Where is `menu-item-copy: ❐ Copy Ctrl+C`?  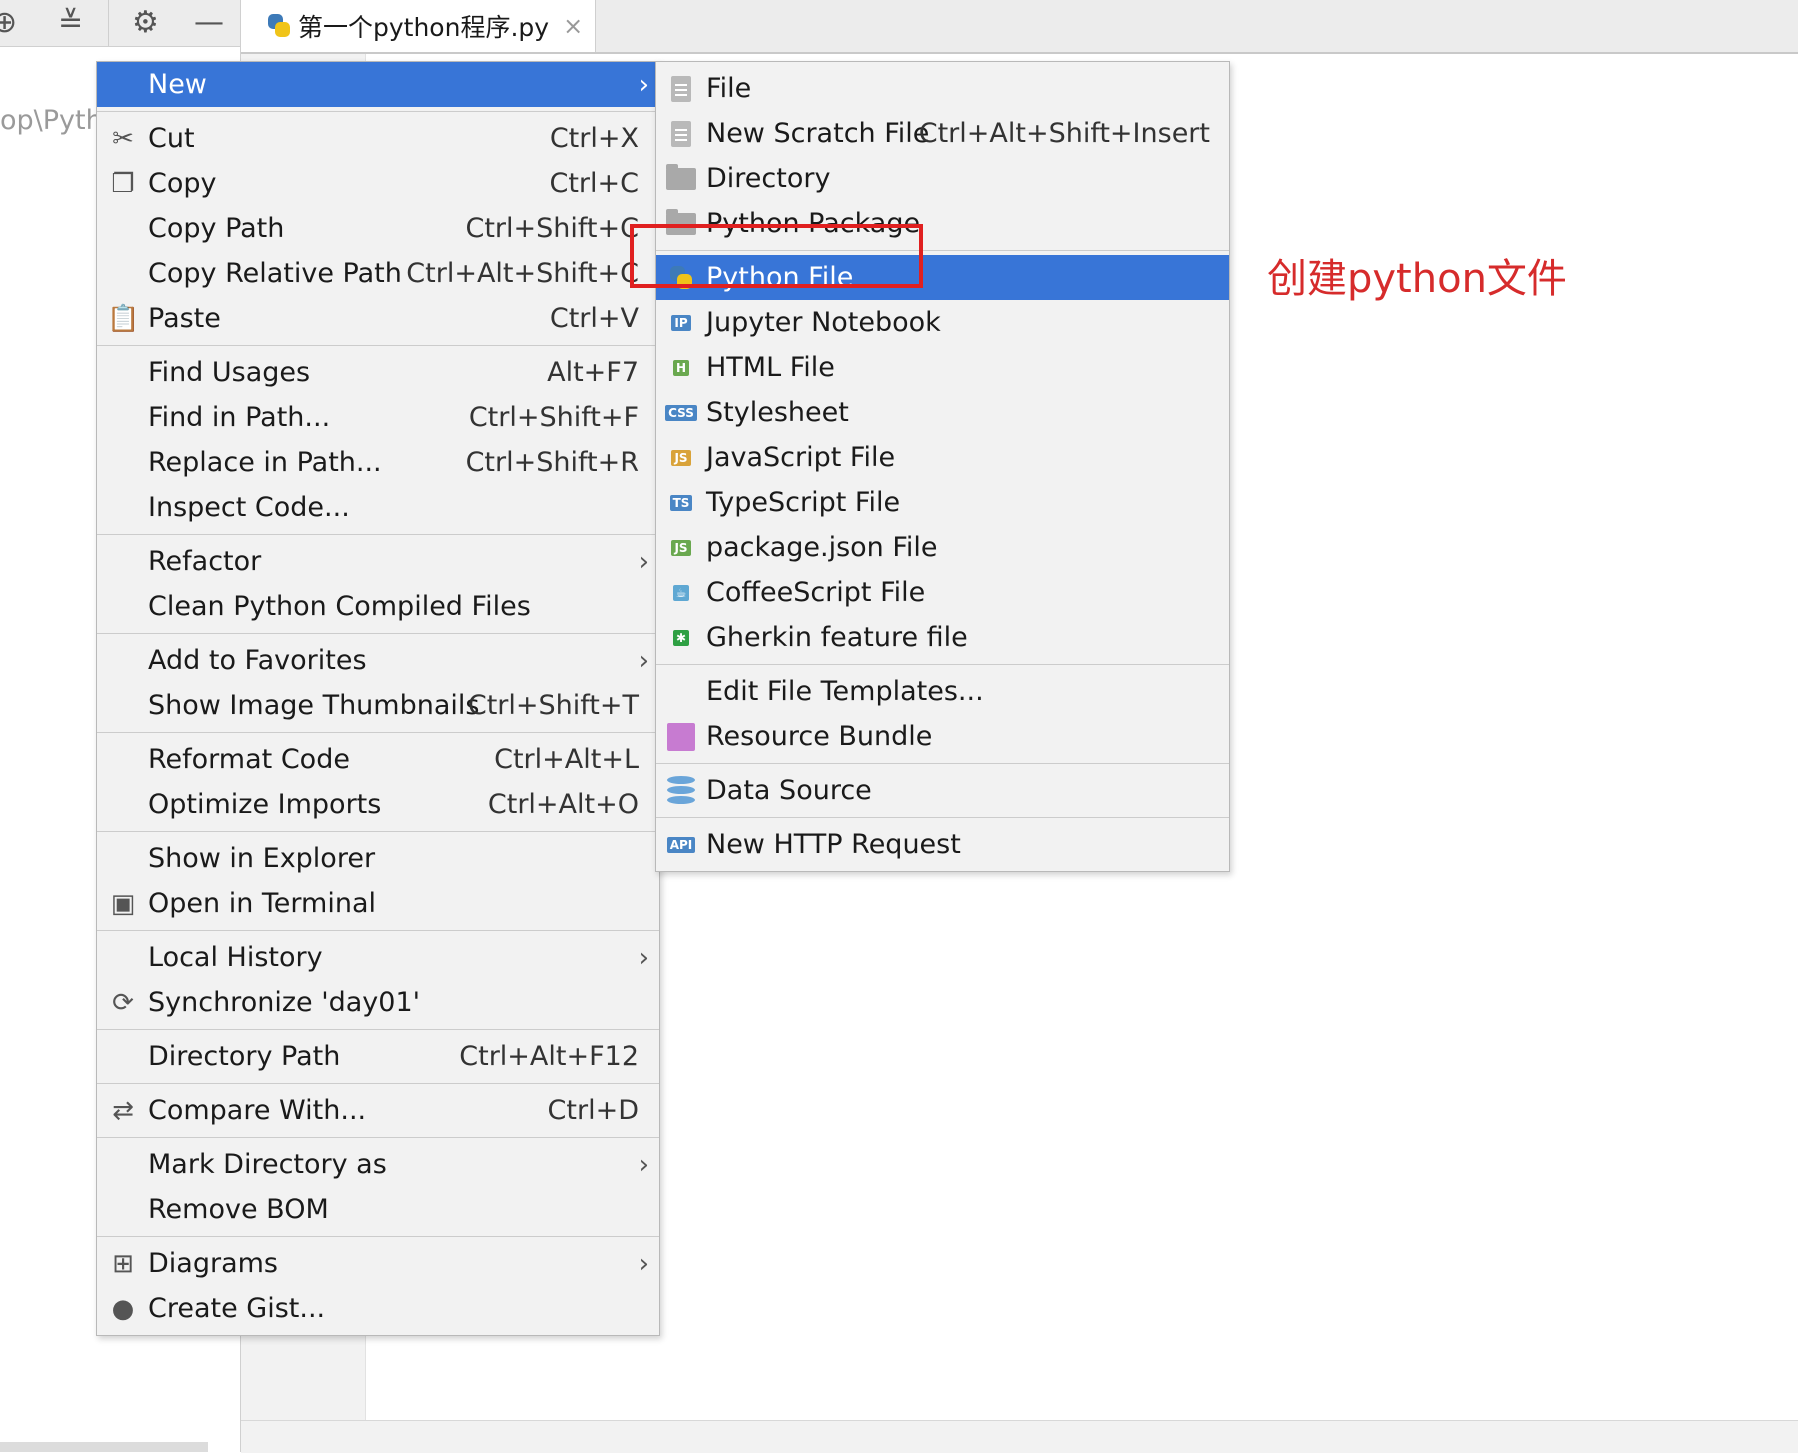
menu-item-copy: ❐ Copy Ctrl+C is located at coordinates (378, 183).